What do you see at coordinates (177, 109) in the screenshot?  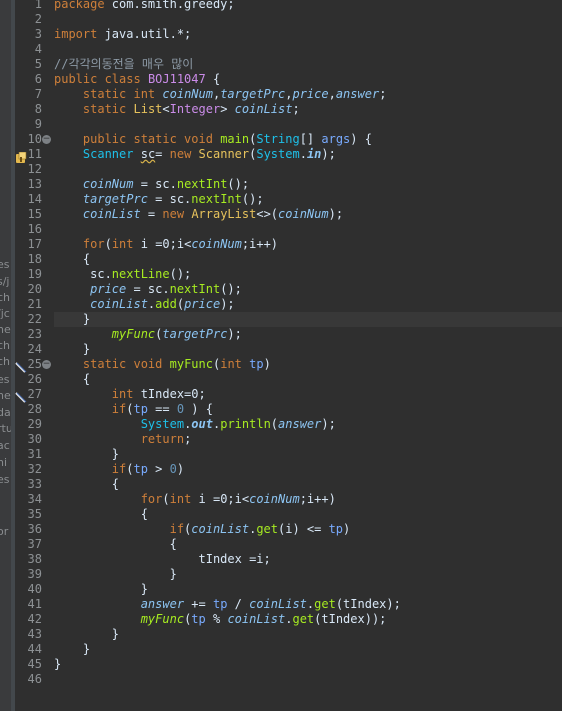 I see `code-line: static List<Integer> coinList;` at bounding box center [177, 109].